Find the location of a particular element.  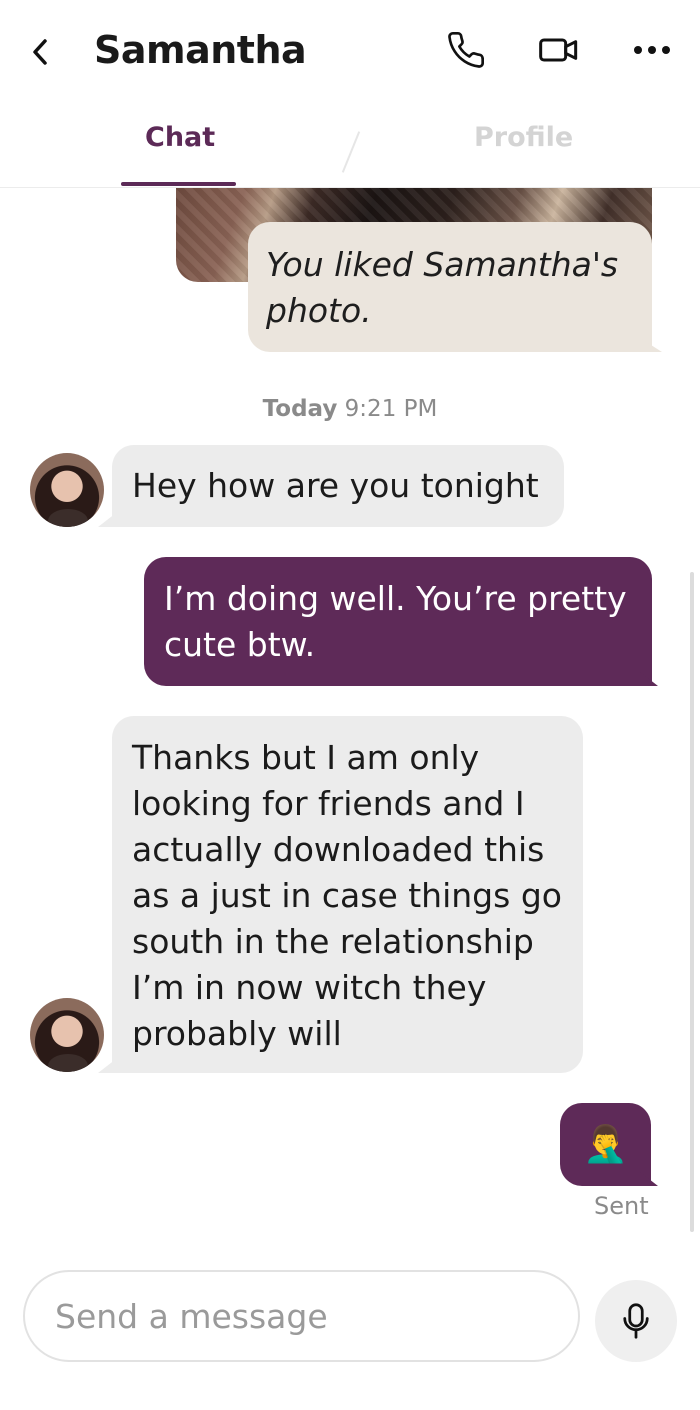

incoming-message: Hey how are you tonight is located at coordinates (338, 486).